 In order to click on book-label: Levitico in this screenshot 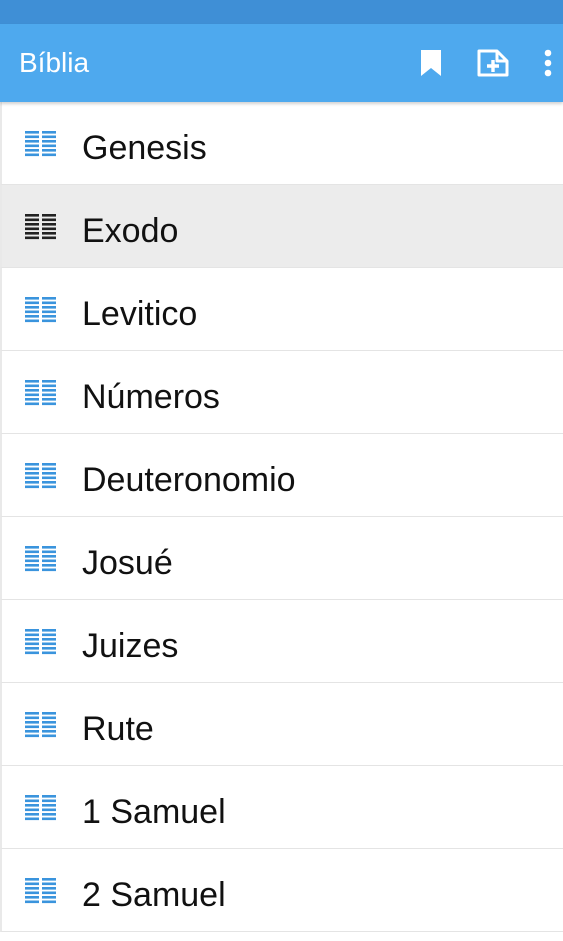, I will do `click(140, 314)`.